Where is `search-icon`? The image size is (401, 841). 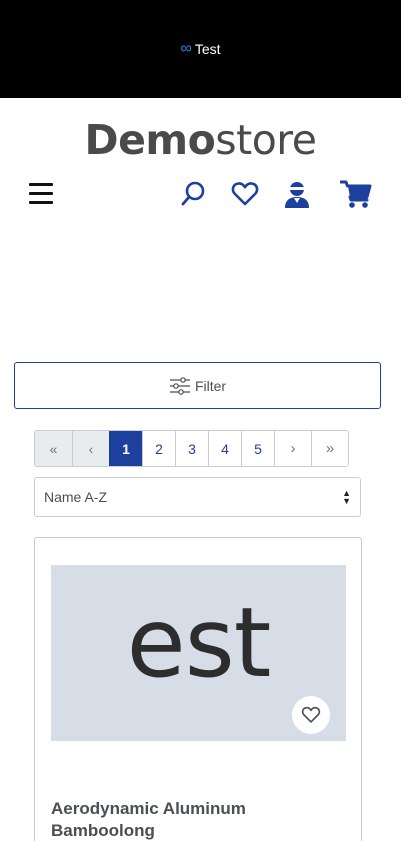 search-icon is located at coordinates (193, 194).